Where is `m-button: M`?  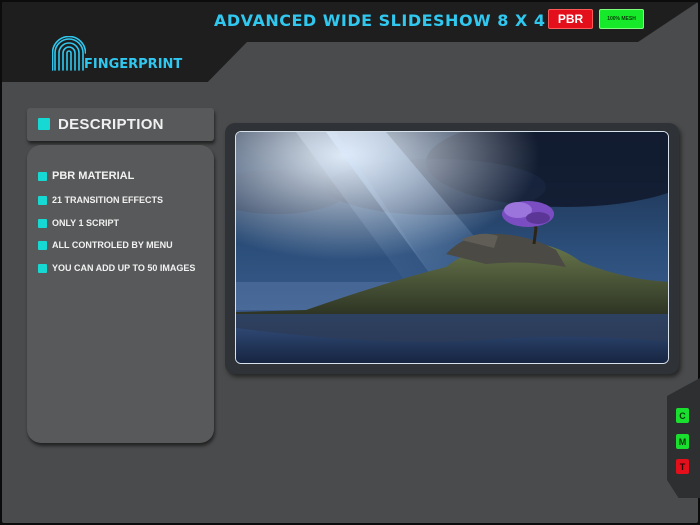 m-button: M is located at coordinates (682, 441).